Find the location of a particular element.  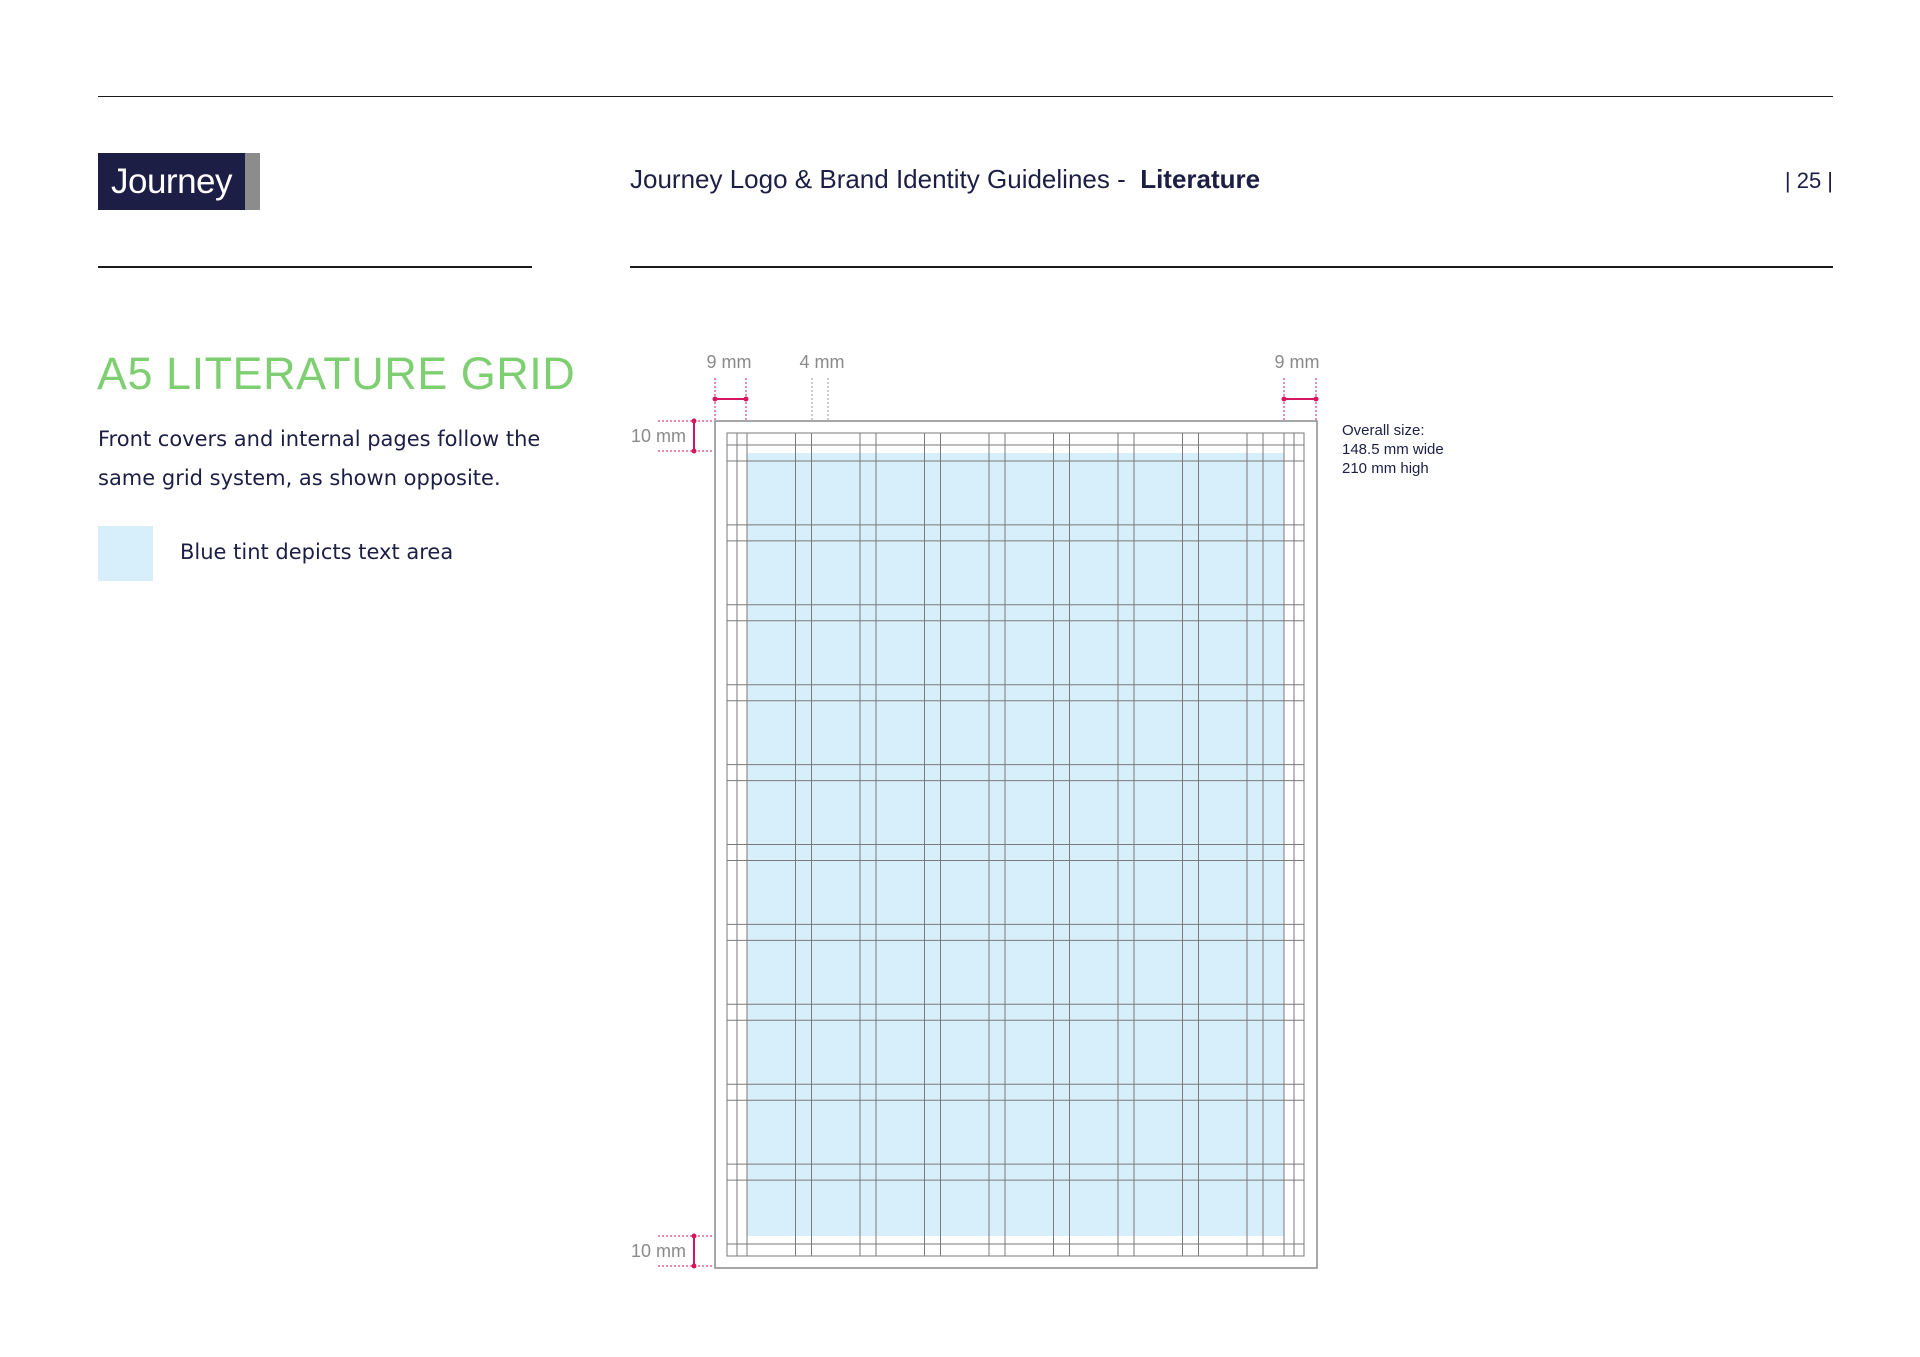

right-margin-label: 9 mm is located at coordinates (1297, 362).